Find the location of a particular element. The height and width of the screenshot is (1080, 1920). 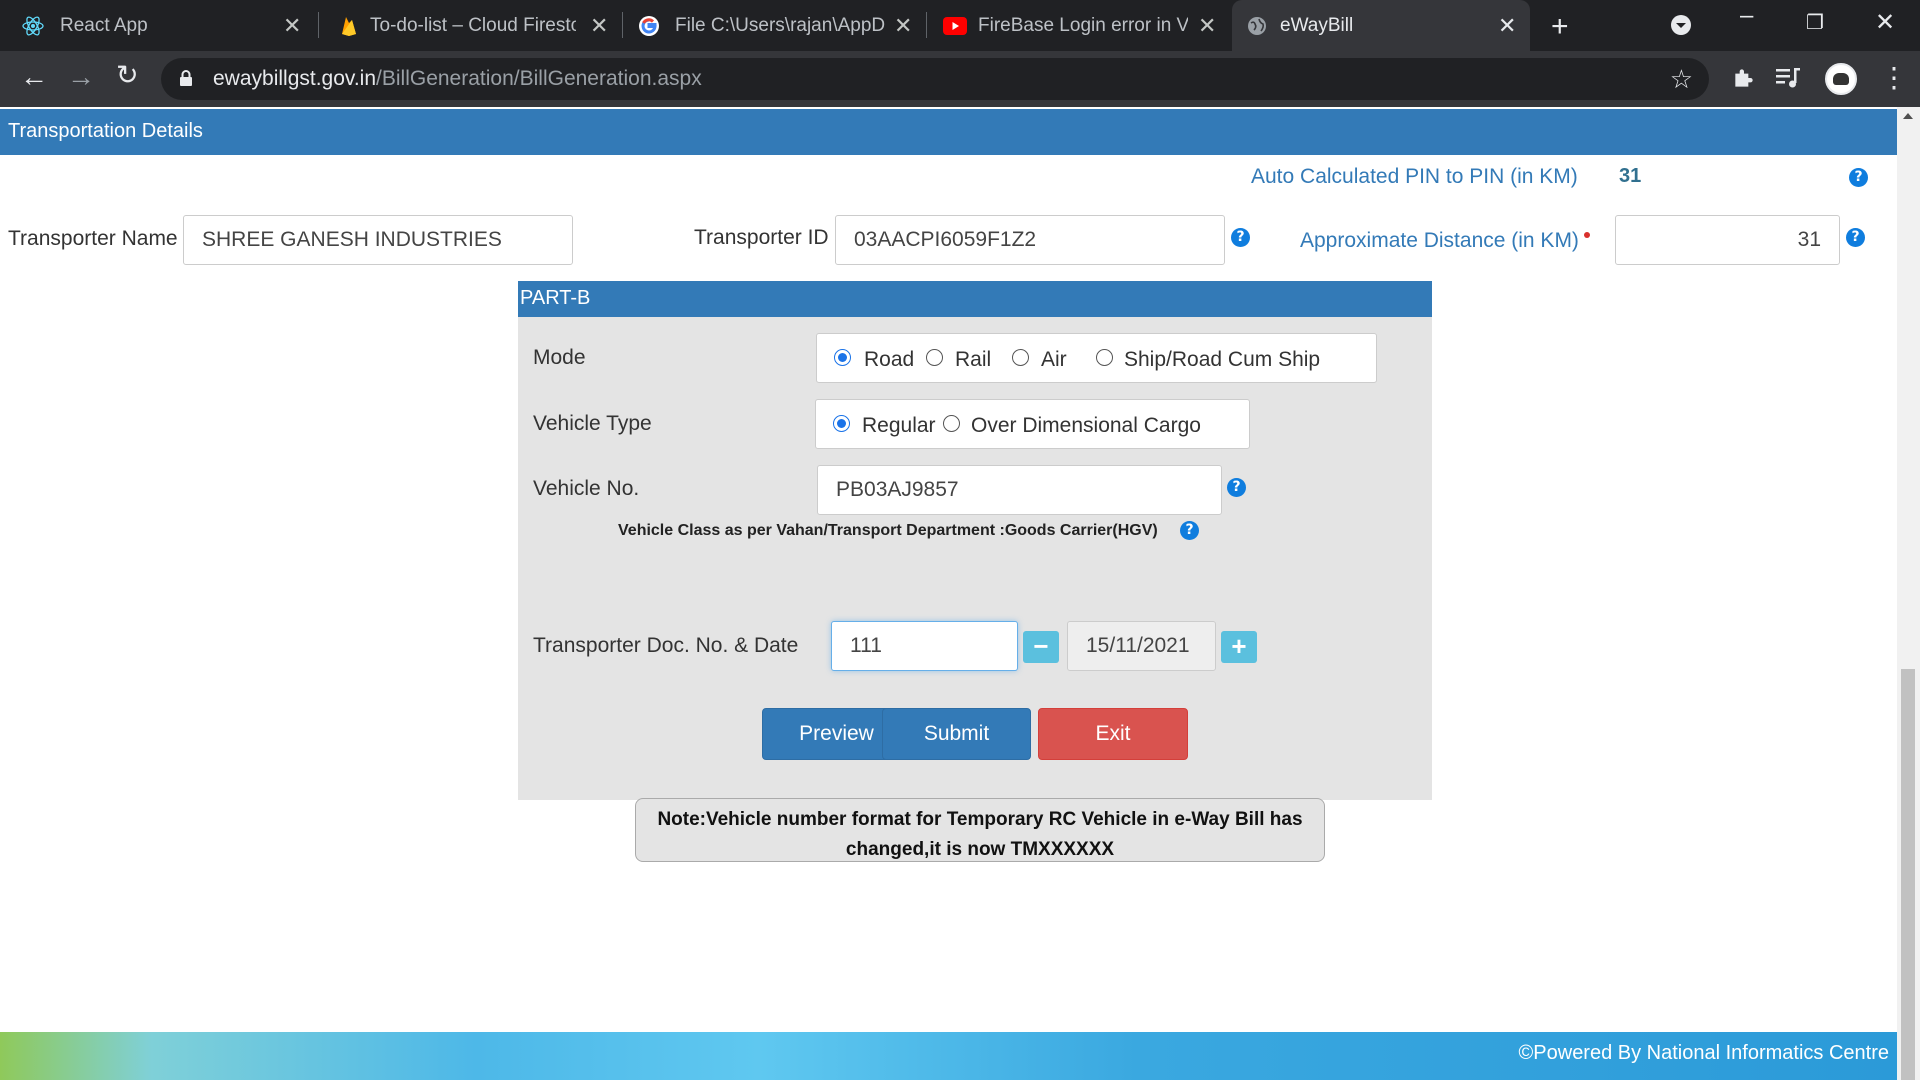

section-title: Transportation Details is located at coordinates (948, 132).